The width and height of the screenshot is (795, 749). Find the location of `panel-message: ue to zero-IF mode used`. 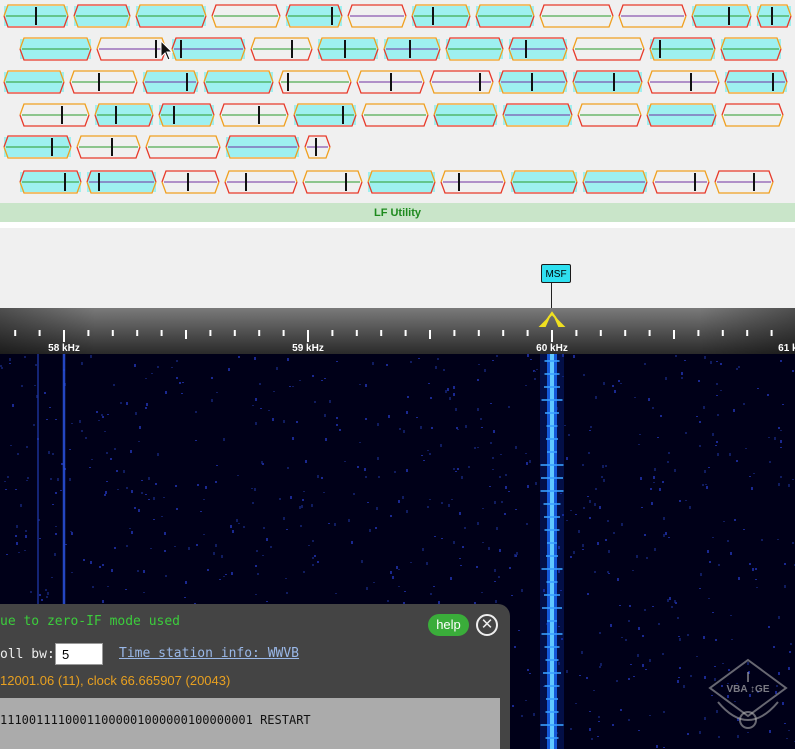

panel-message: ue to zero-IF mode used is located at coordinates (90, 621).